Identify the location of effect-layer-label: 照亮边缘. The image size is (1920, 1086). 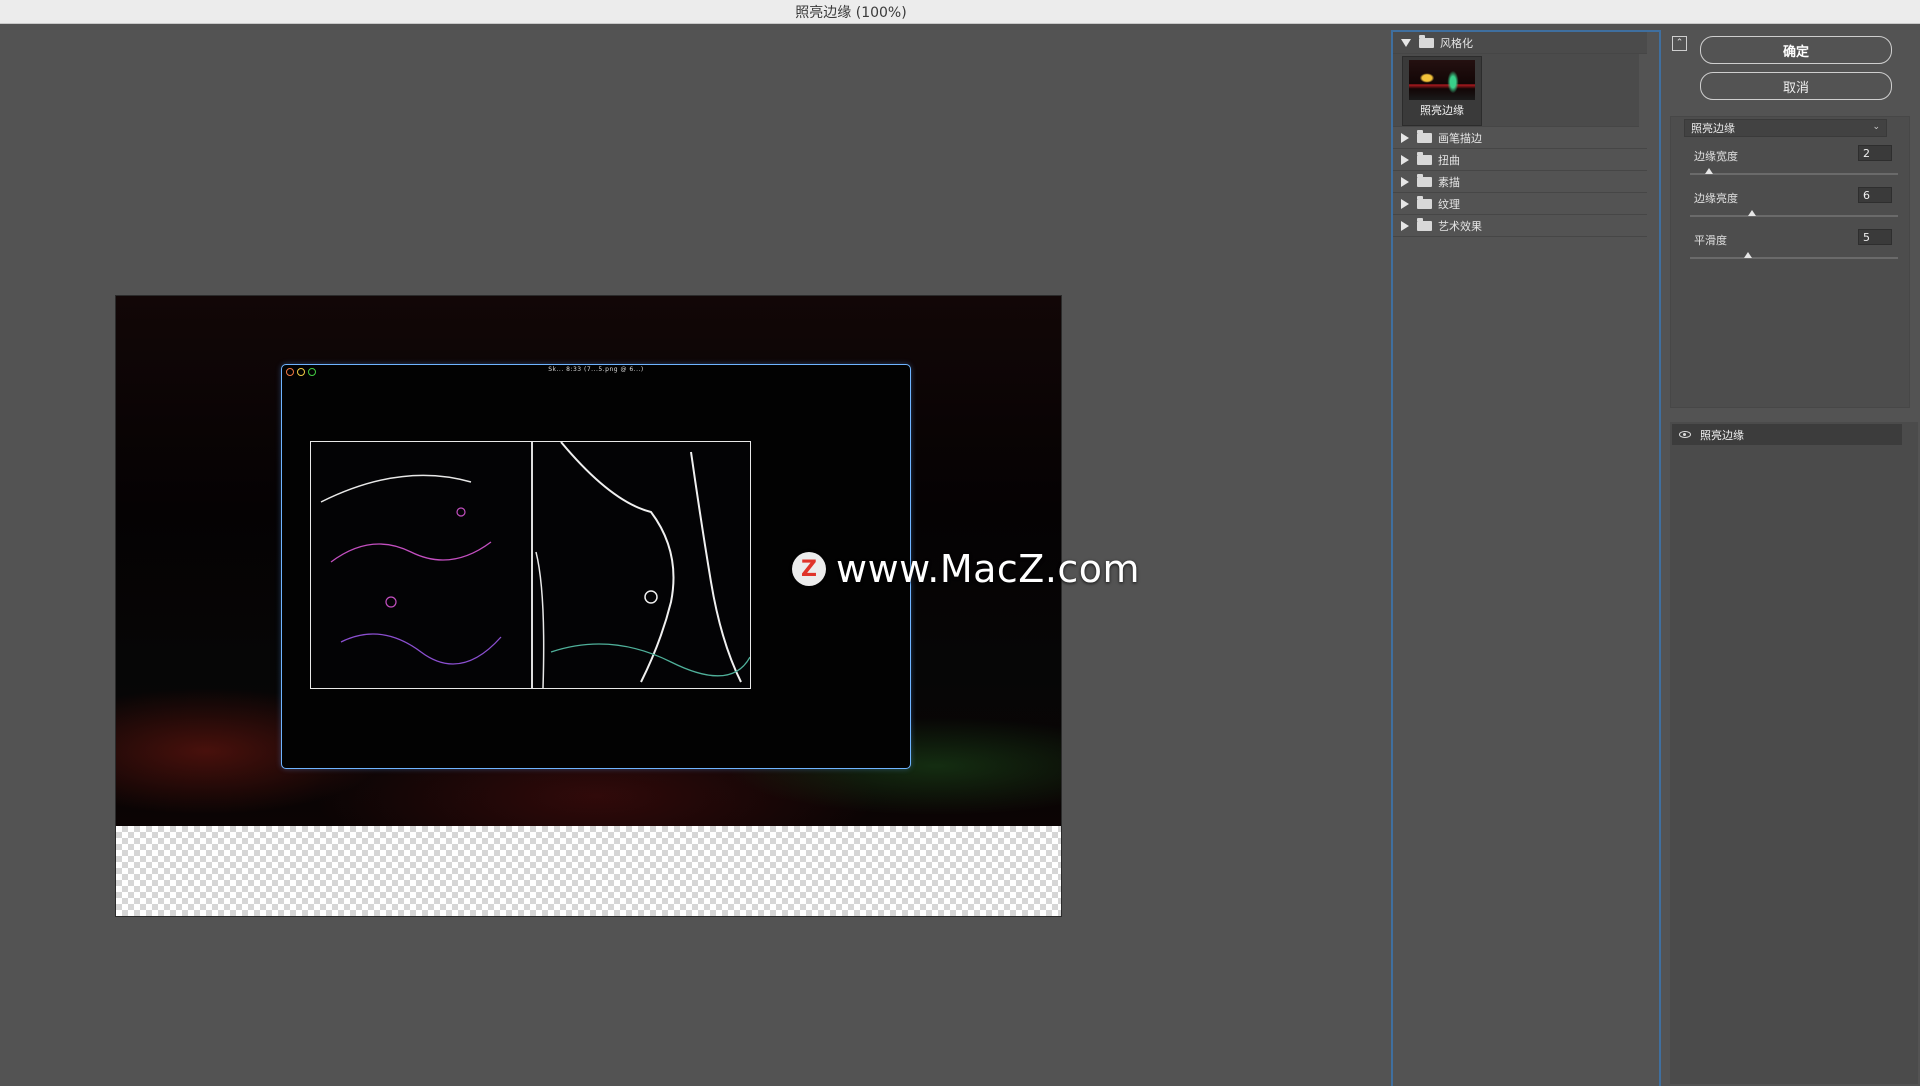
(1722, 435).